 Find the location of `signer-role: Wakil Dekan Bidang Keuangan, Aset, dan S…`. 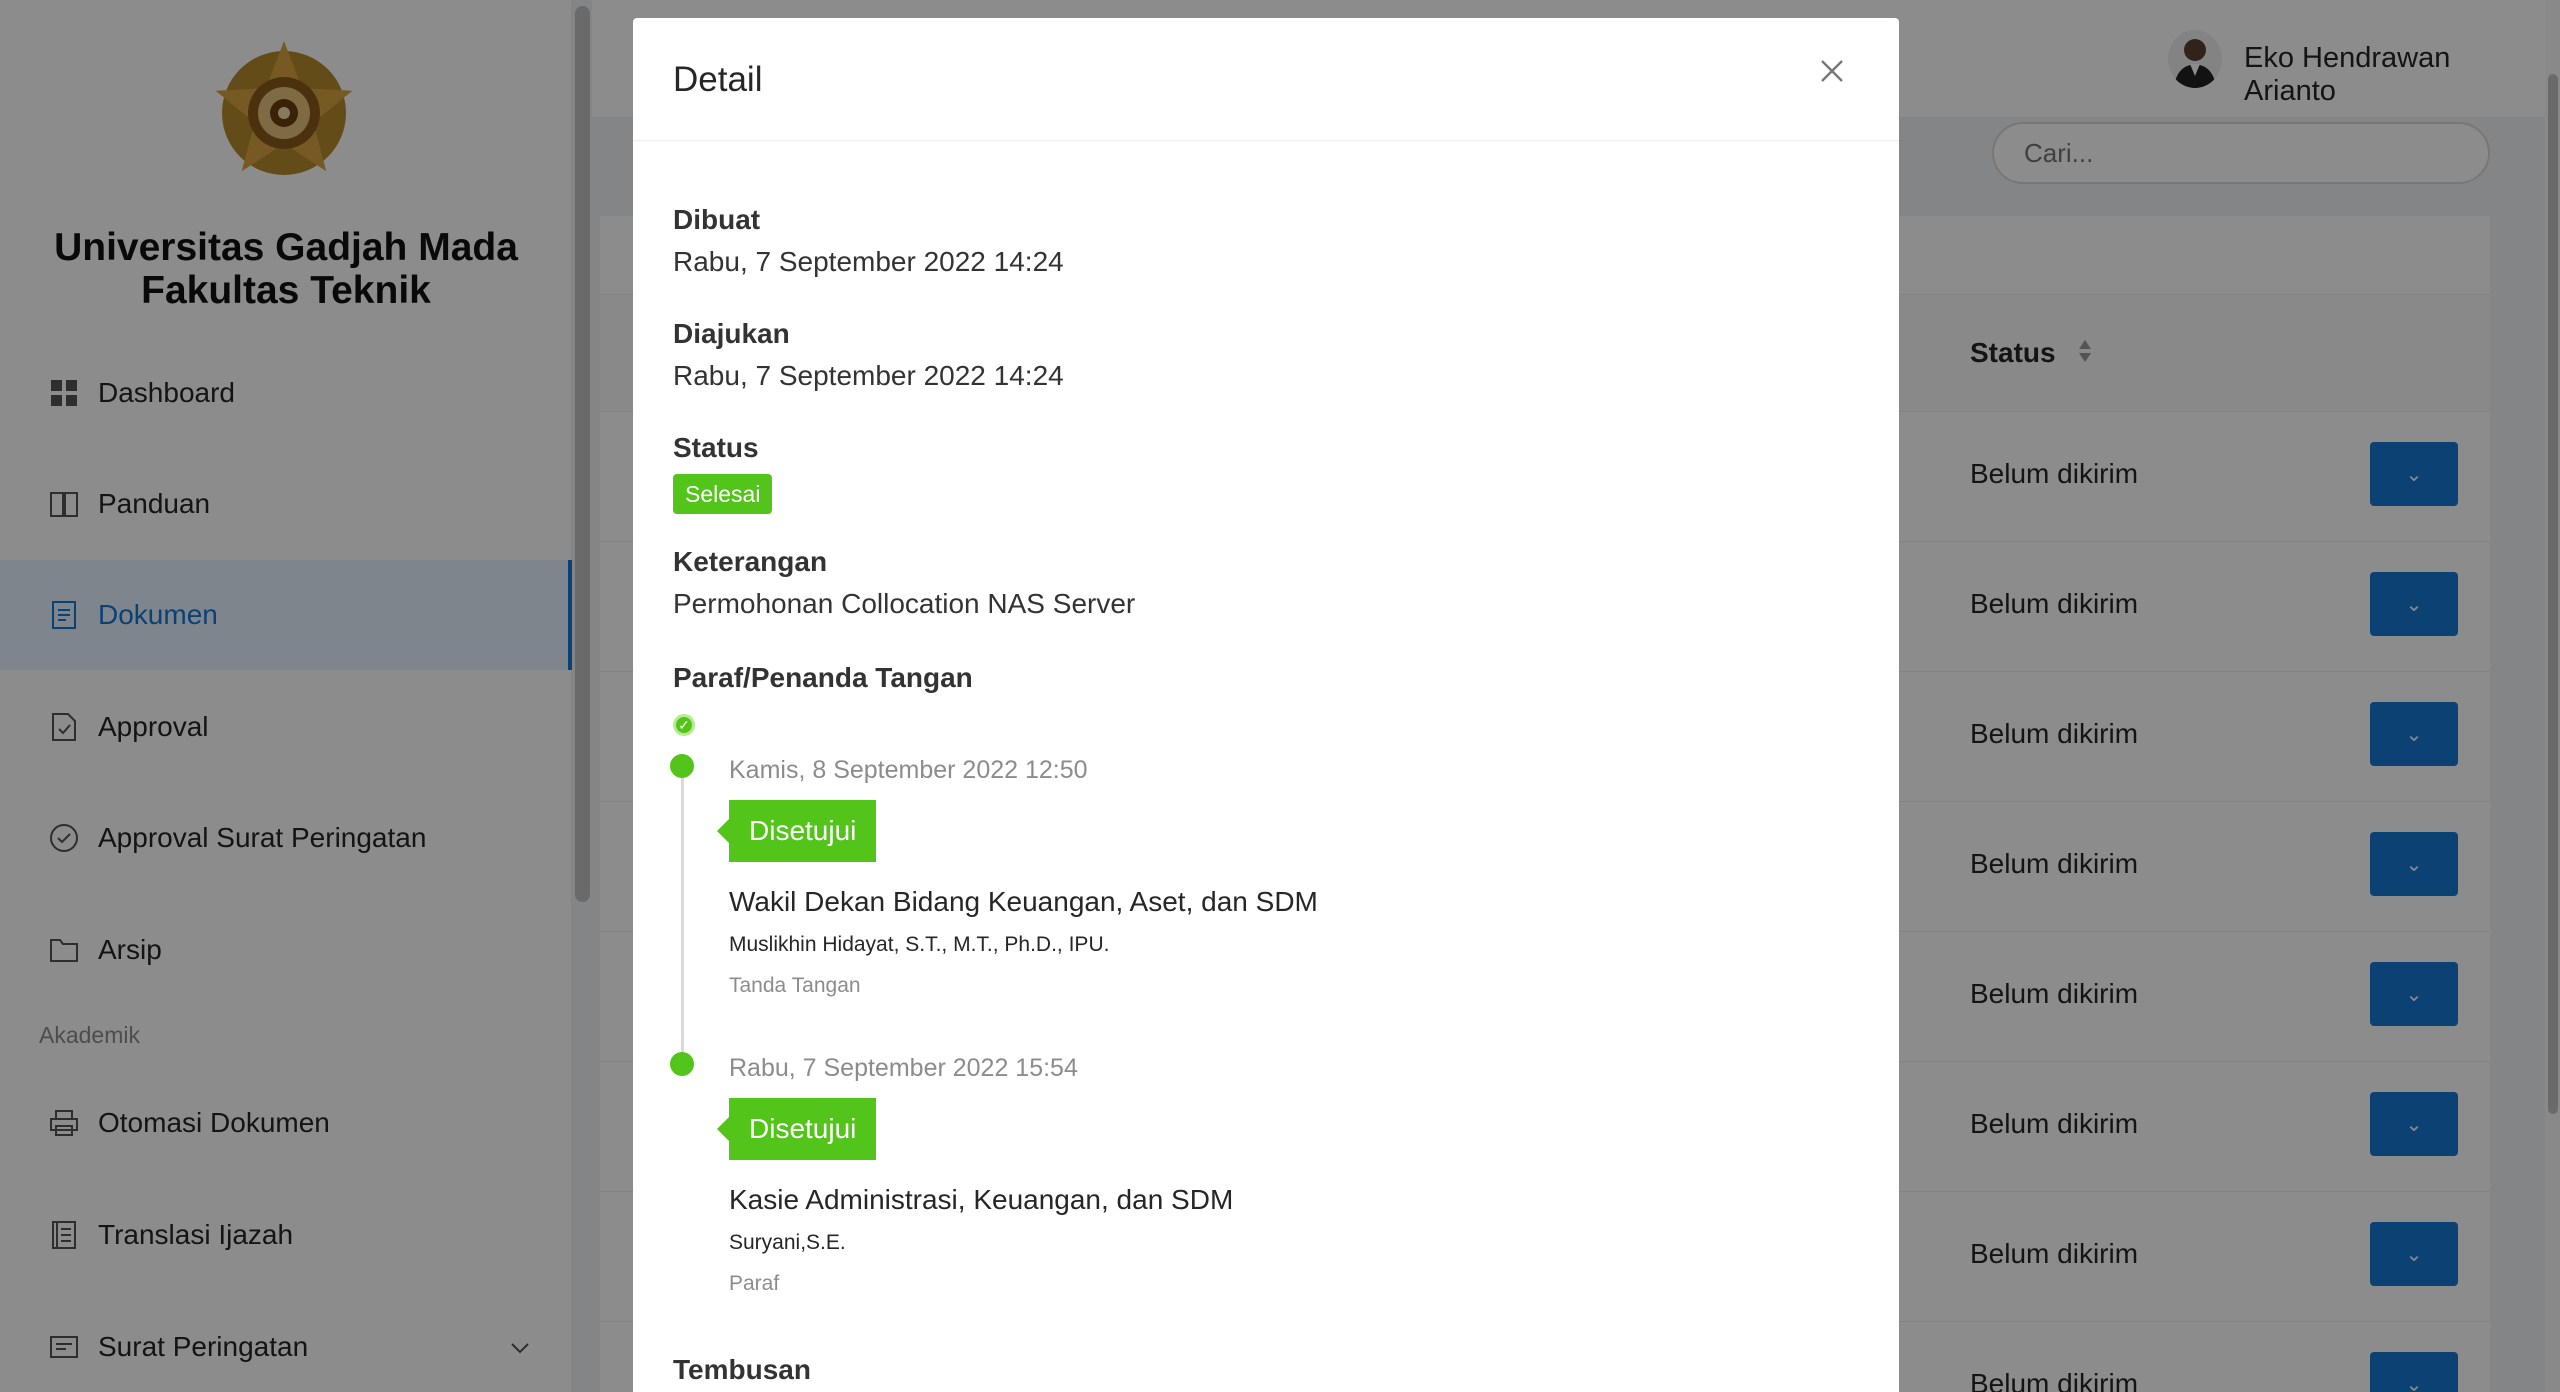

signer-role: Wakil Dekan Bidang Keuangan, Aset, dan S… is located at coordinates (1023, 901).